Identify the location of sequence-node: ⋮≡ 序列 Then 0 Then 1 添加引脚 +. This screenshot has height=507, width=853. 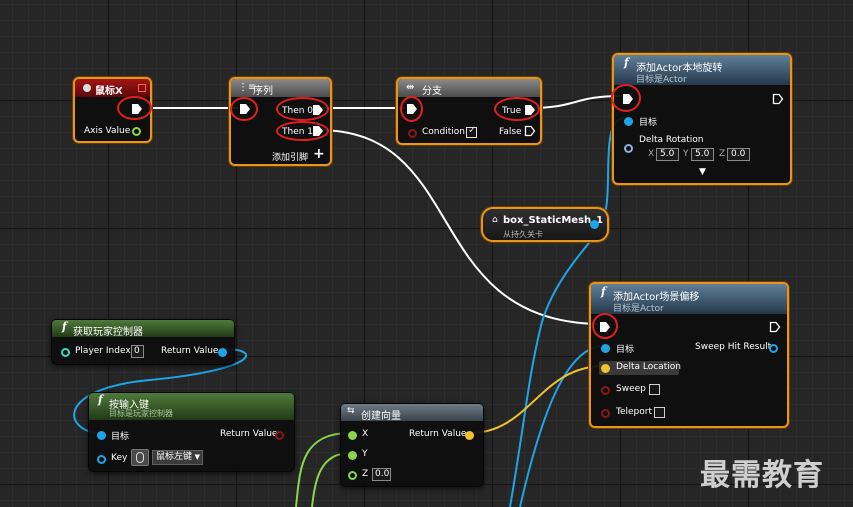
(280, 121).